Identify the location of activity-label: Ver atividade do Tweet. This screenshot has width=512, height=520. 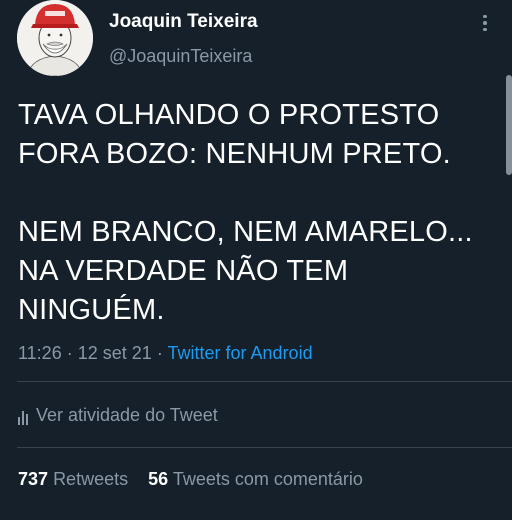
(127, 415).